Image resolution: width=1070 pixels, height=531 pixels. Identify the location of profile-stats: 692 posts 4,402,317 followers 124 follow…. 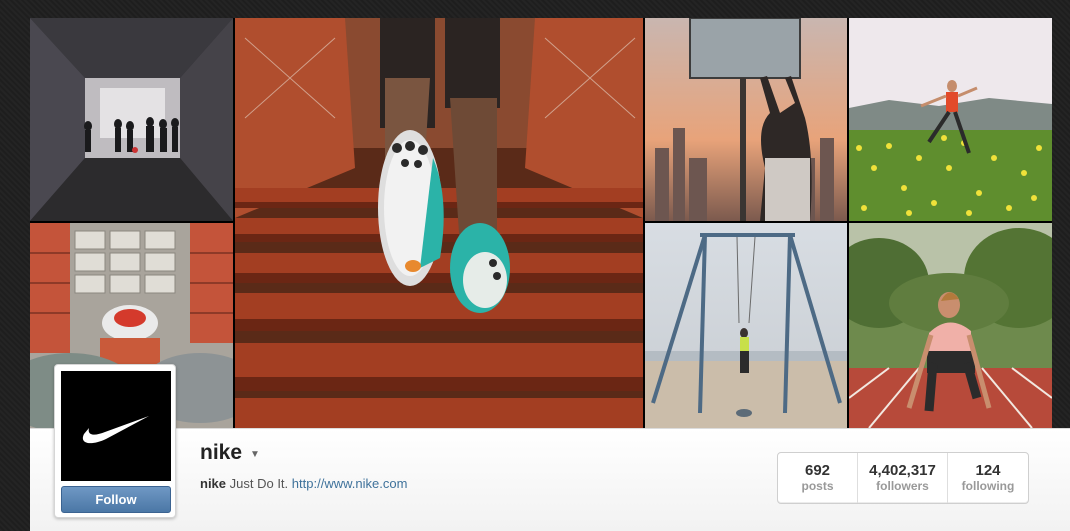
(903, 478).